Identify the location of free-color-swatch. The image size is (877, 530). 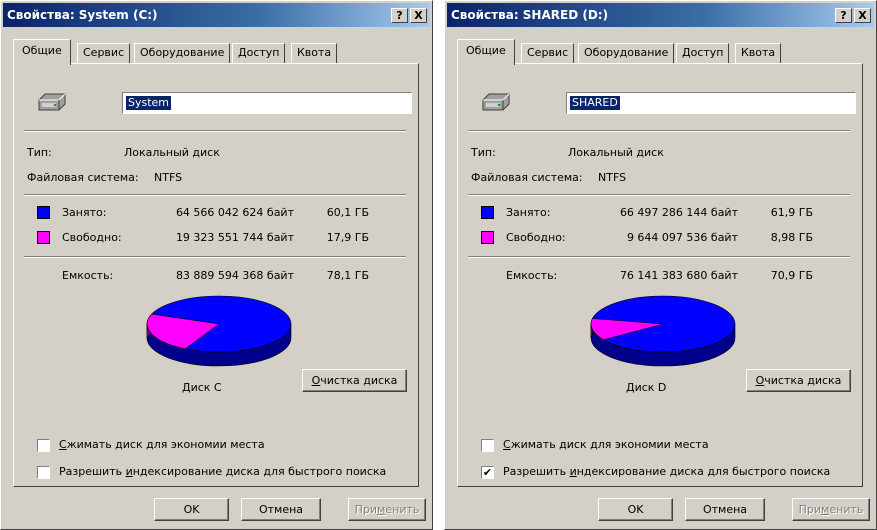
(487, 237).